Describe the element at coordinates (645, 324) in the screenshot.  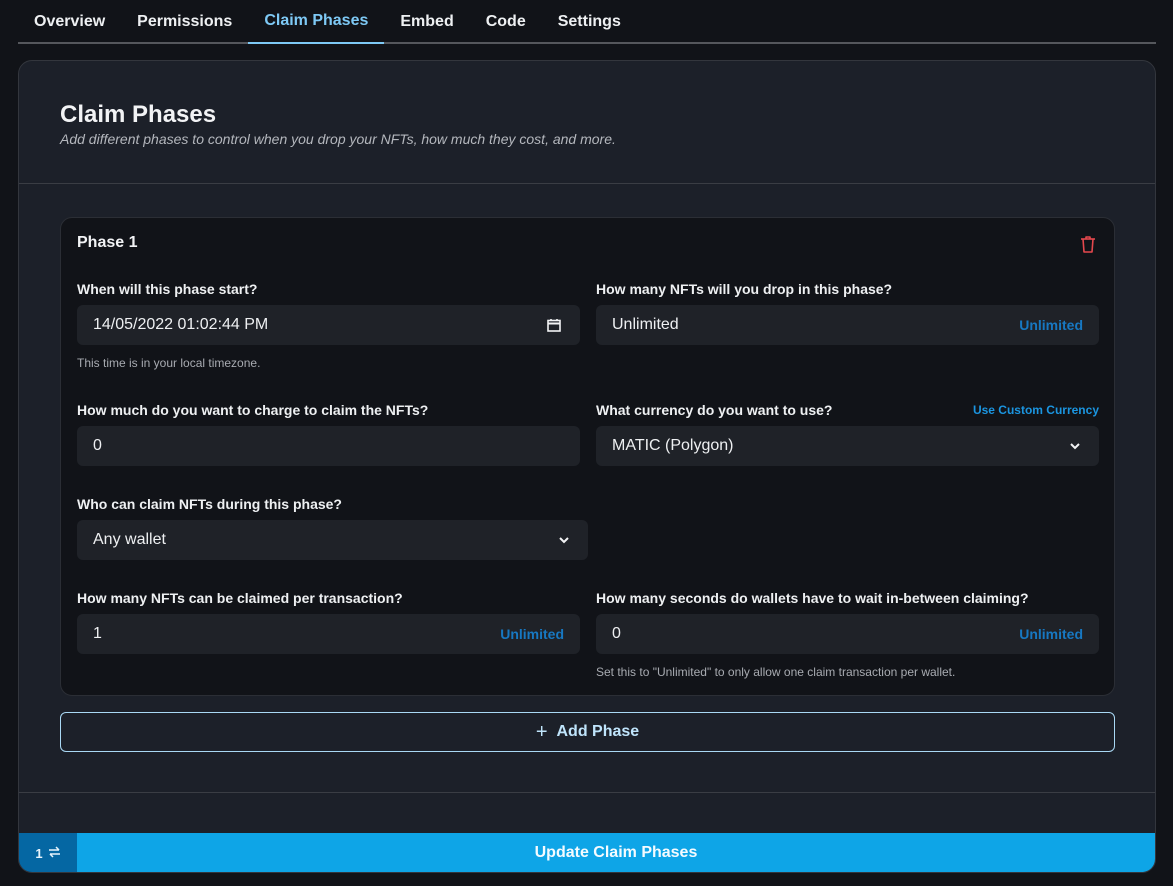
I see `quantity-value: Unlimited` at that location.